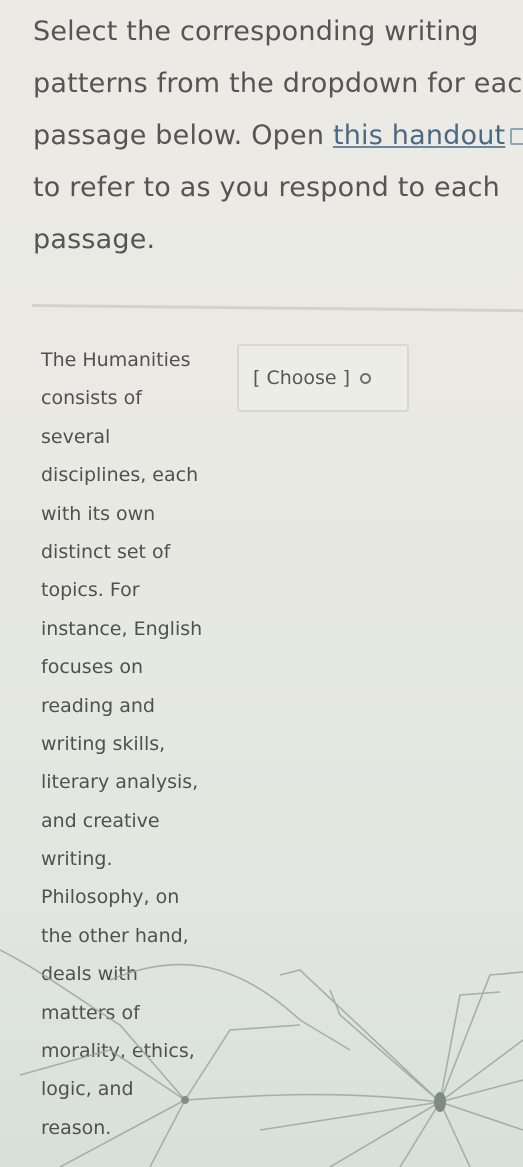 This screenshot has width=523, height=1167. Describe the element at coordinates (440, 1102) in the screenshot. I see `crack-impact-point` at that location.